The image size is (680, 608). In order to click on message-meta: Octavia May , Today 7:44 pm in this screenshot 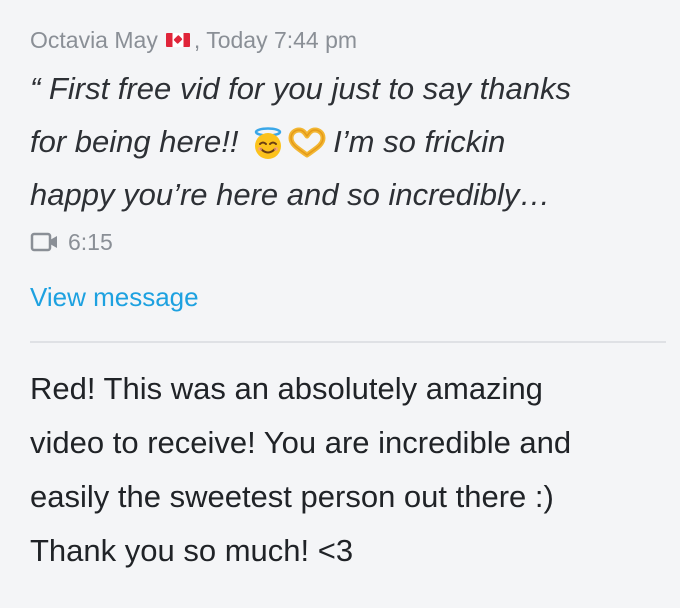, I will do `click(345, 40)`.